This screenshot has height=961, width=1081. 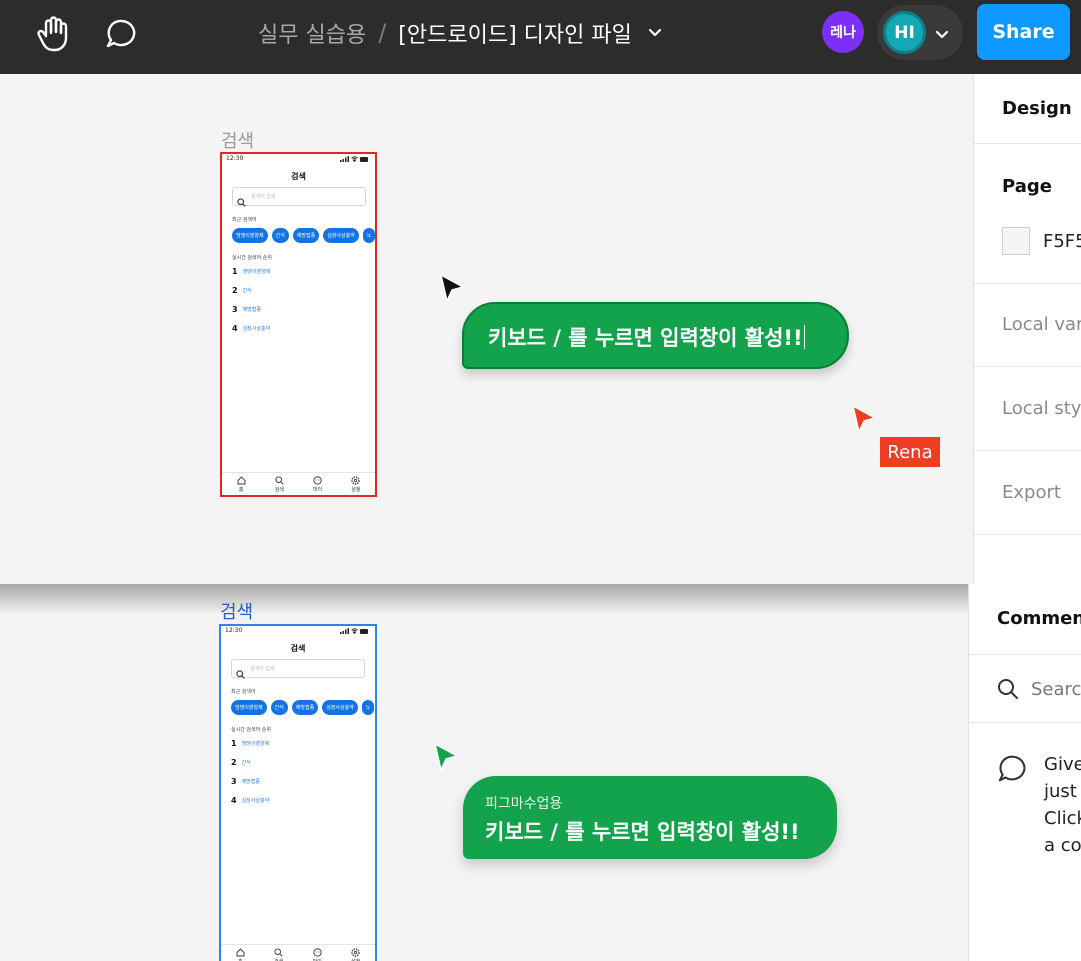 I want to click on avatar-hi: HI, so click(x=904, y=32).